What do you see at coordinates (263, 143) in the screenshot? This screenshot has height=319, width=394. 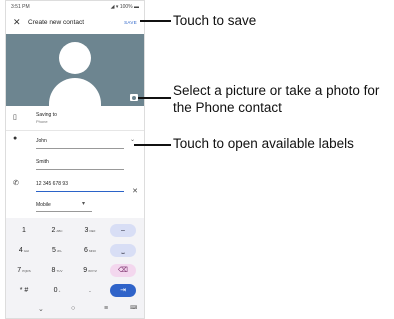 I see `callout-labels: Touch to open available labels` at bounding box center [263, 143].